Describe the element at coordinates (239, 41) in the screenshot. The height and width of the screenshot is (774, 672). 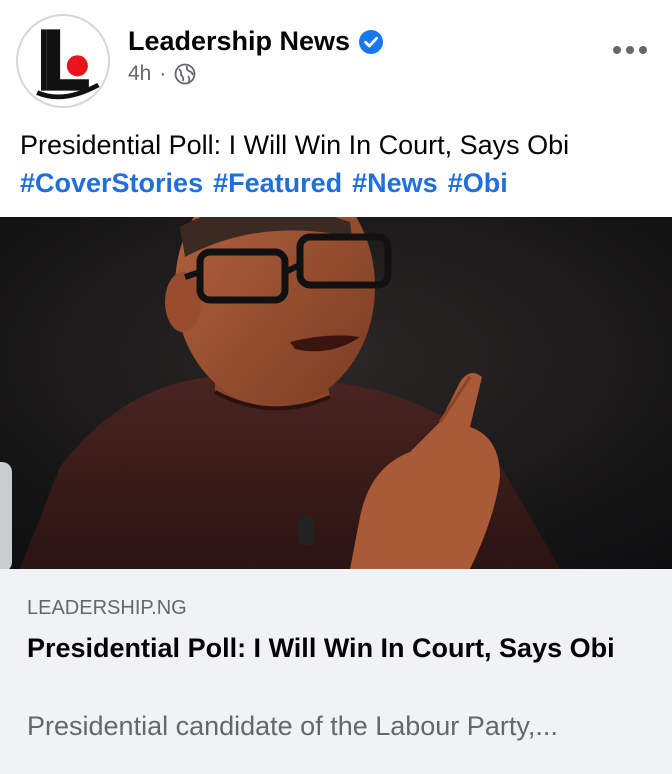
I see `page-name: Leadership News` at that location.